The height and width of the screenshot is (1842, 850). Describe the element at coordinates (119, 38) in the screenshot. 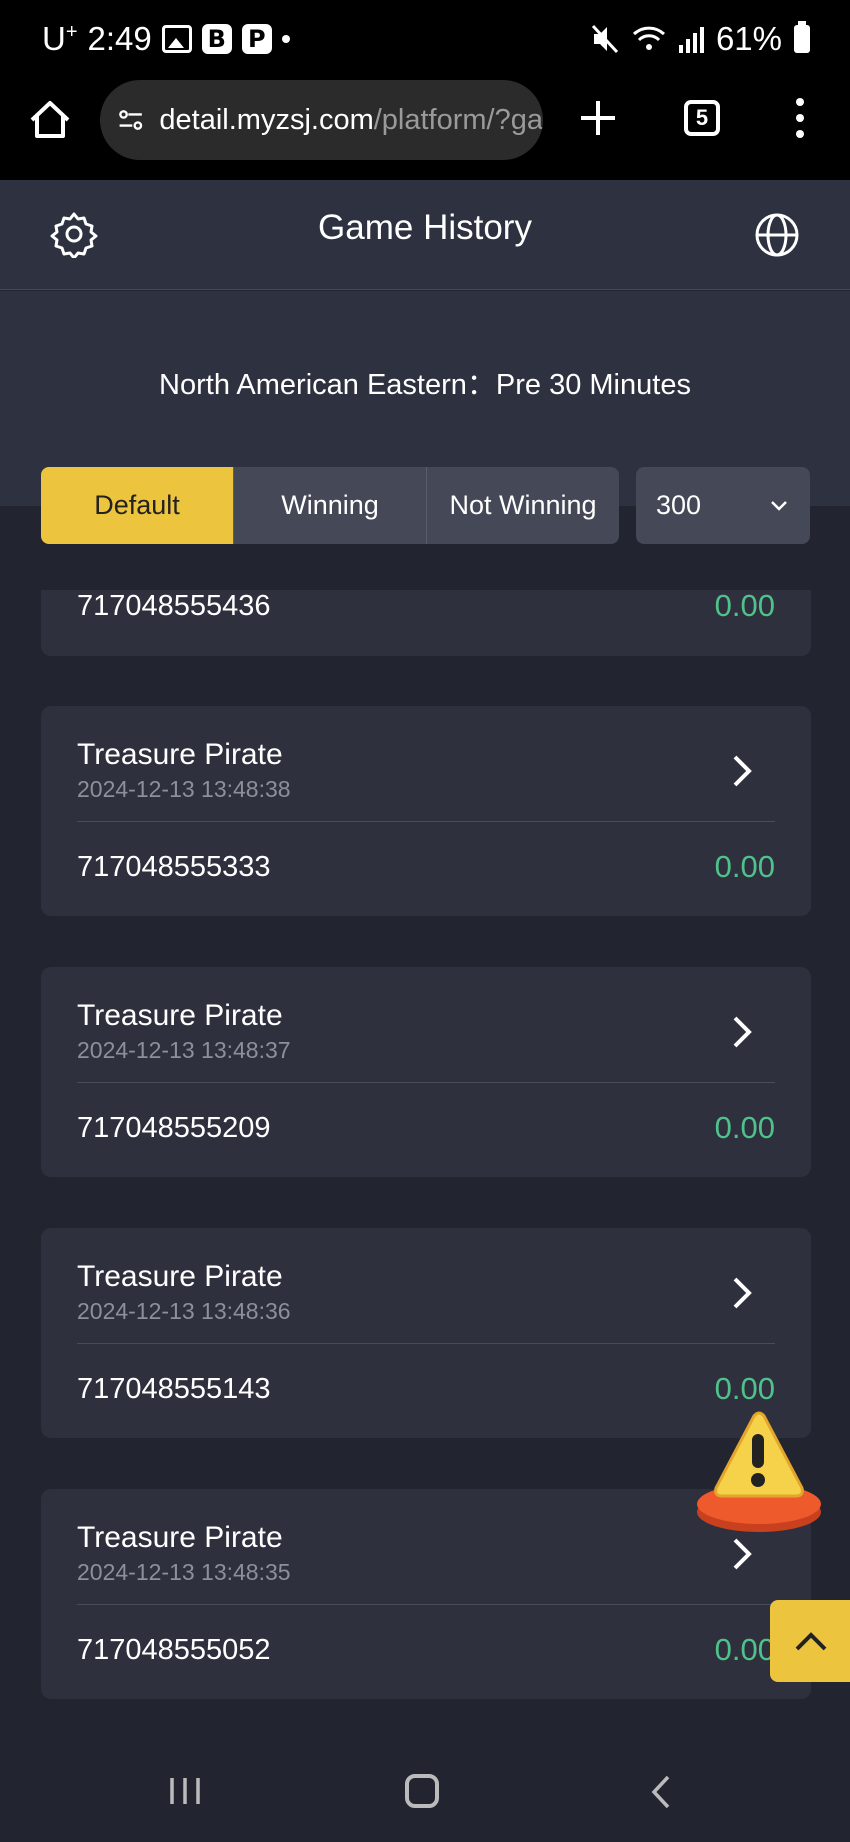

I see `clock: 2:49` at that location.